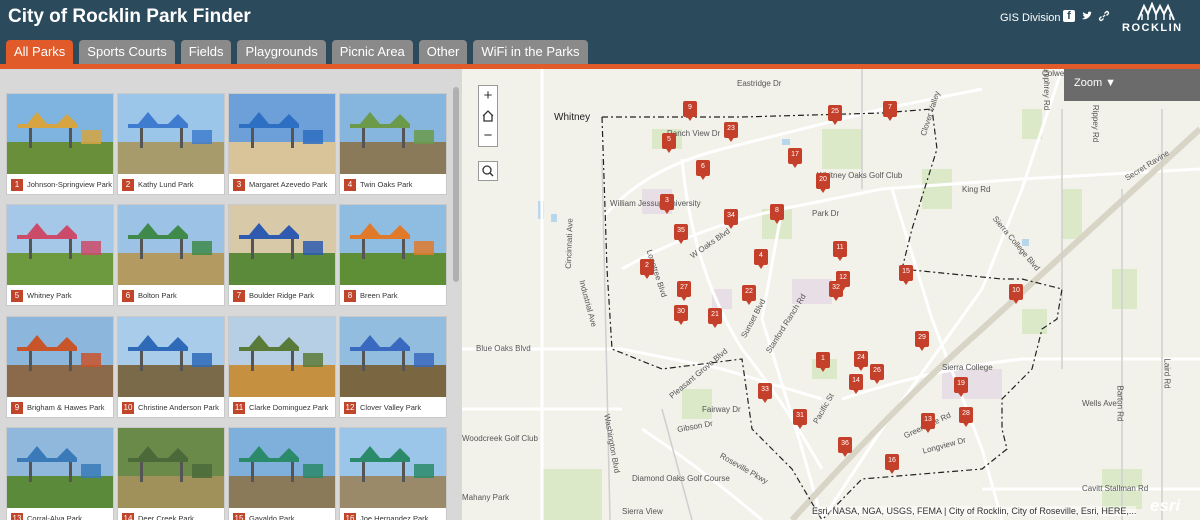 The width and height of the screenshot is (1200, 520). I want to click on map-pin: 22, so click(749, 295).